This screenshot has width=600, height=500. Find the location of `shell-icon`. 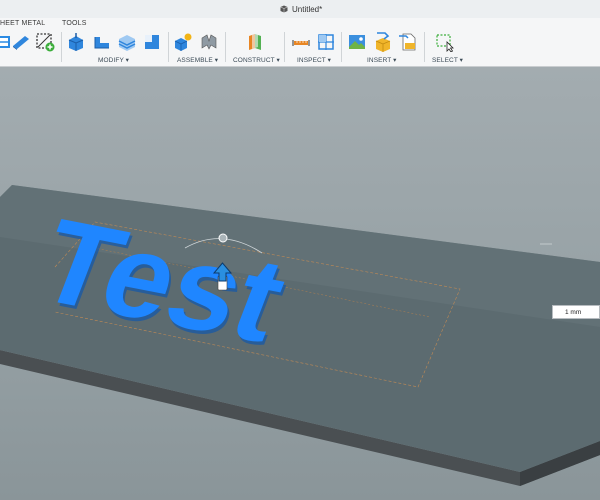

shell-icon is located at coordinates (127, 42).